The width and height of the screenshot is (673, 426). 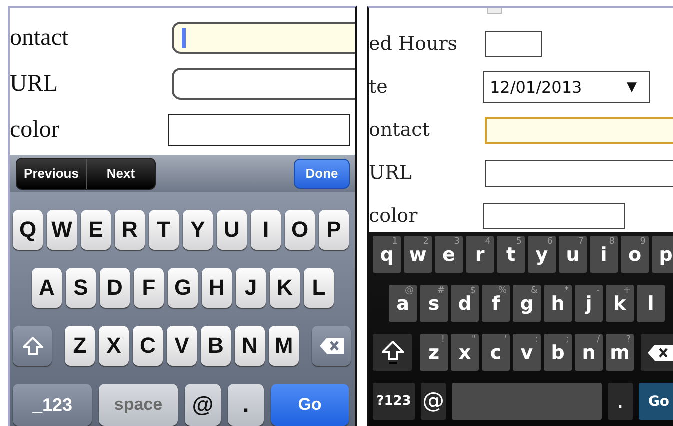 I want to click on keyboard-key: $ d, so click(x=465, y=303).